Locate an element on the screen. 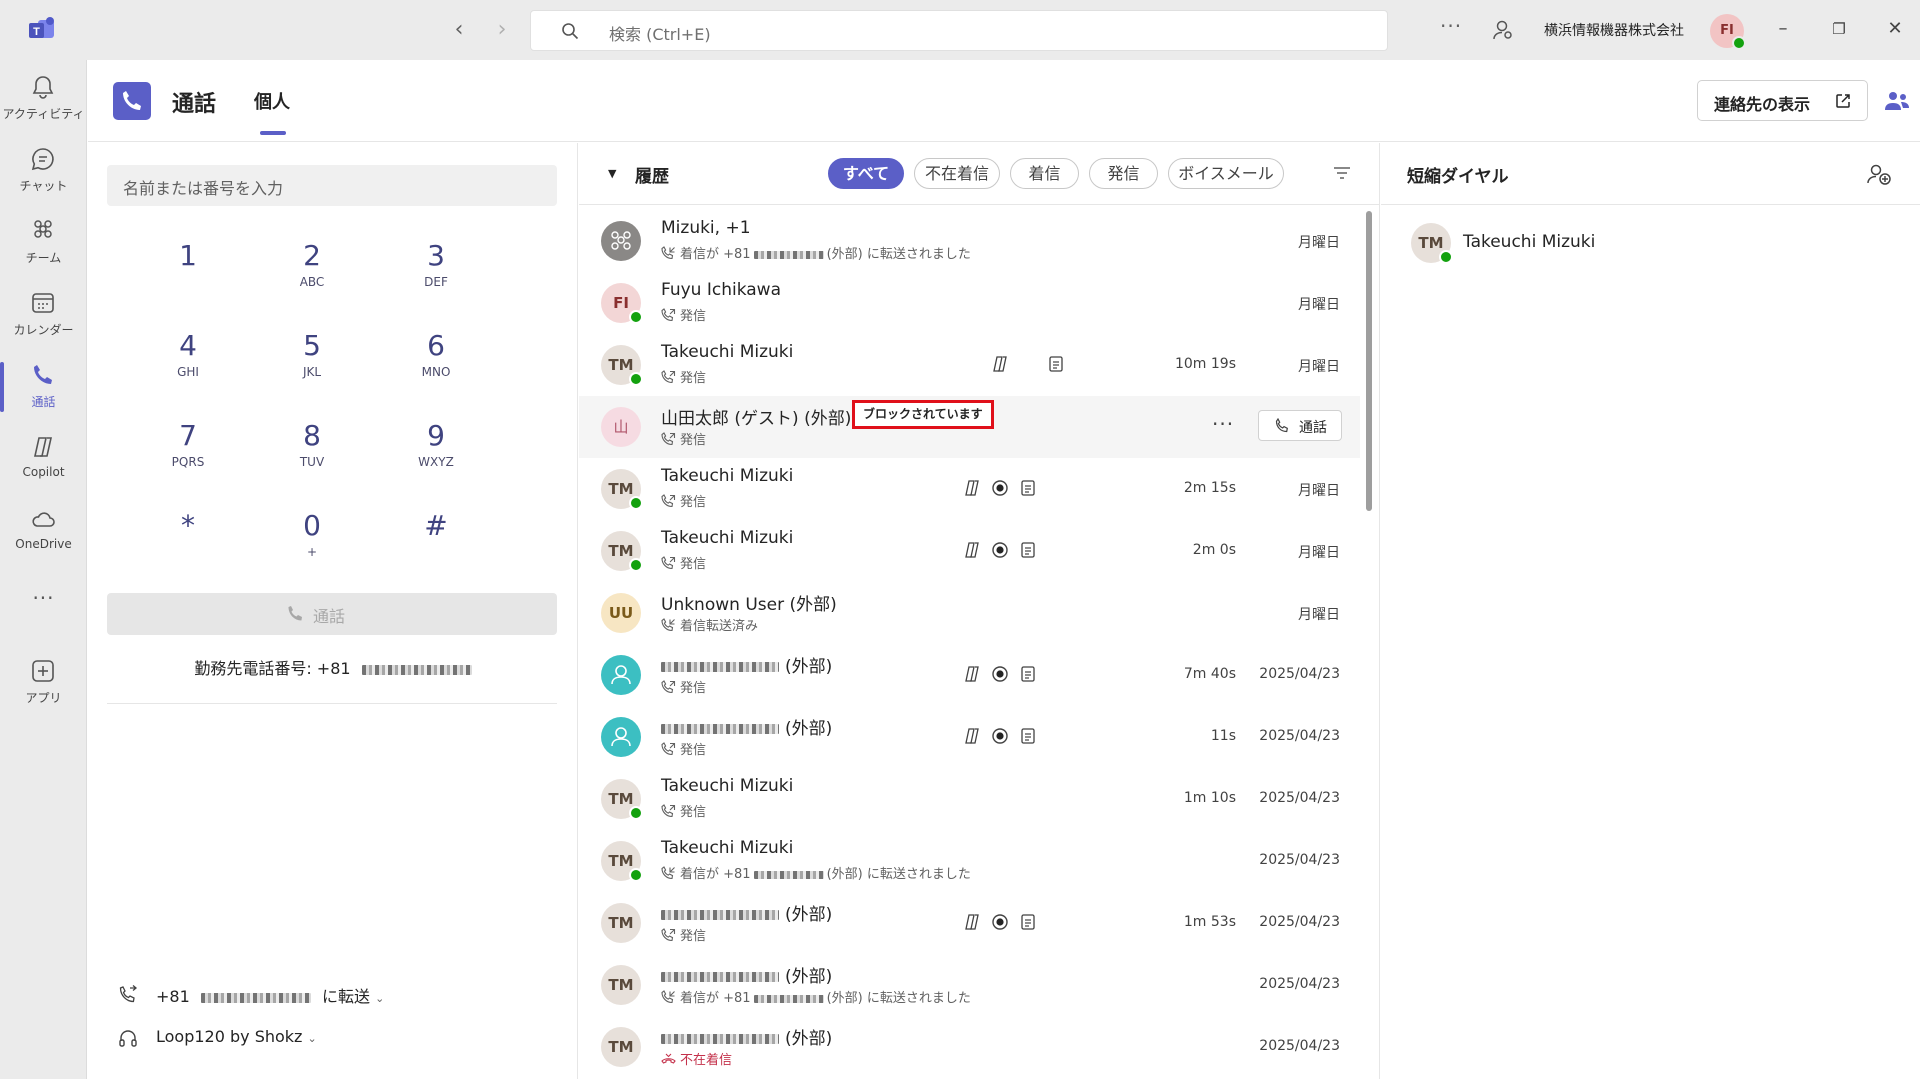 Image resolution: width=1920 pixels, height=1079 pixels. filter-chip-missed: 不在着信 is located at coordinates (957, 173).